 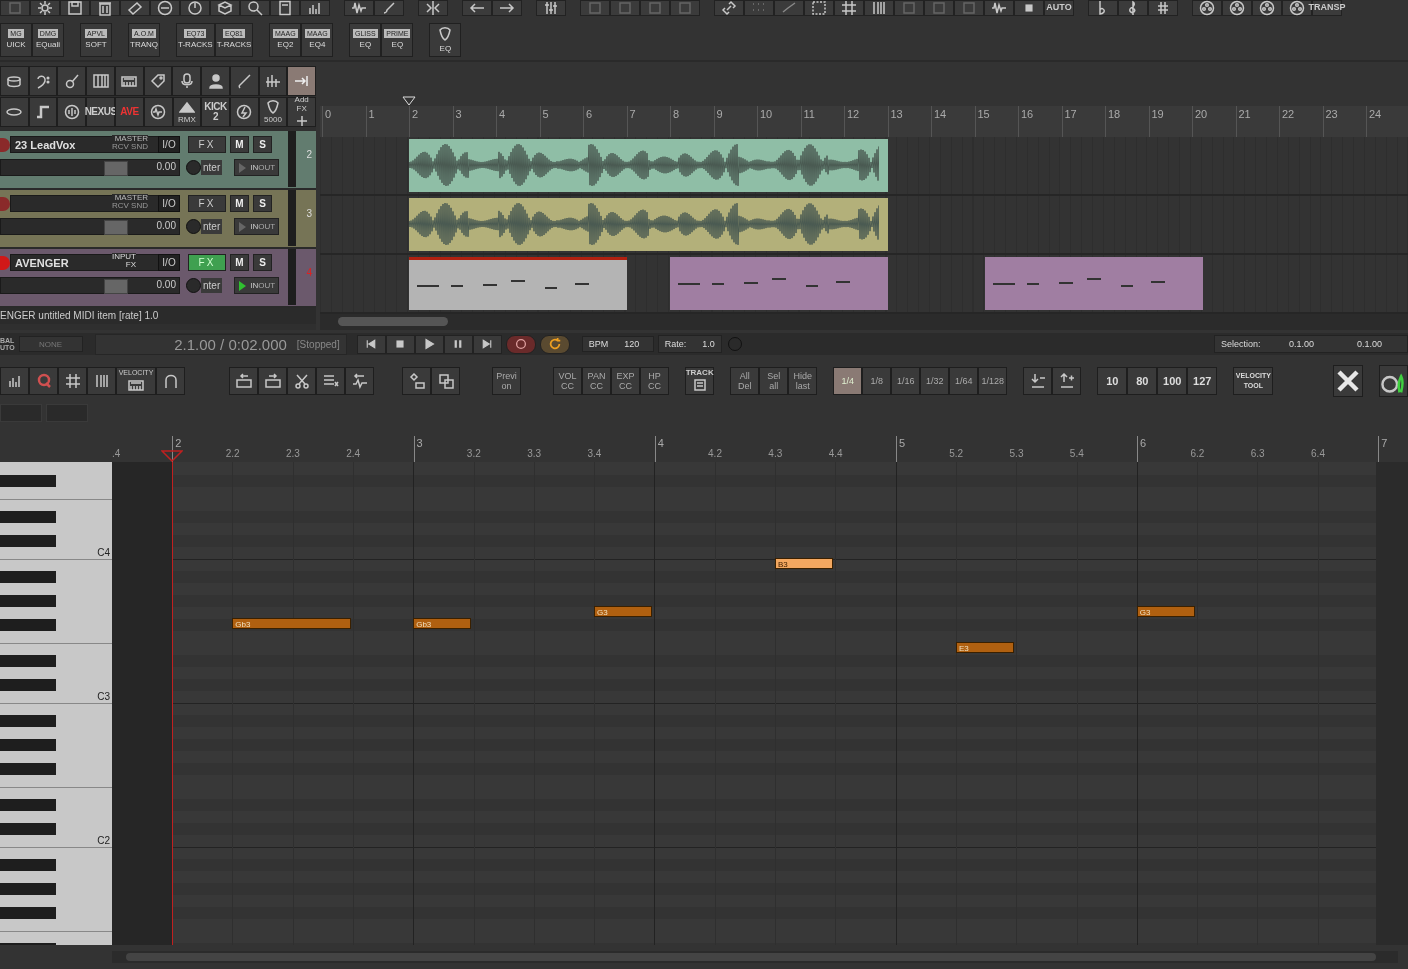 What do you see at coordinates (848, 381) in the screenshot?
I see `grid-division-button: 1/4` at bounding box center [848, 381].